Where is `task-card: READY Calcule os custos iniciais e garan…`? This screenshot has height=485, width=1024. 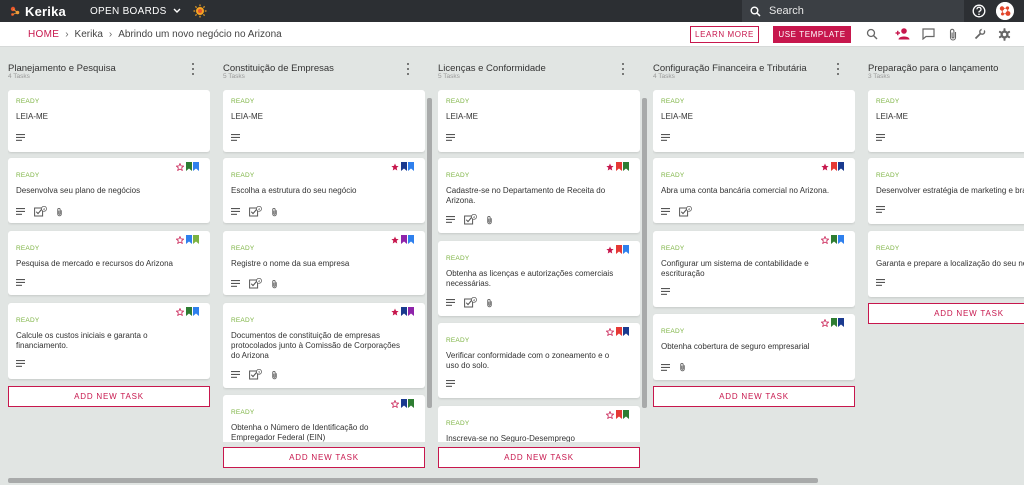
task-card: READY Calcule os custos iniciais e garan… is located at coordinates (109, 341).